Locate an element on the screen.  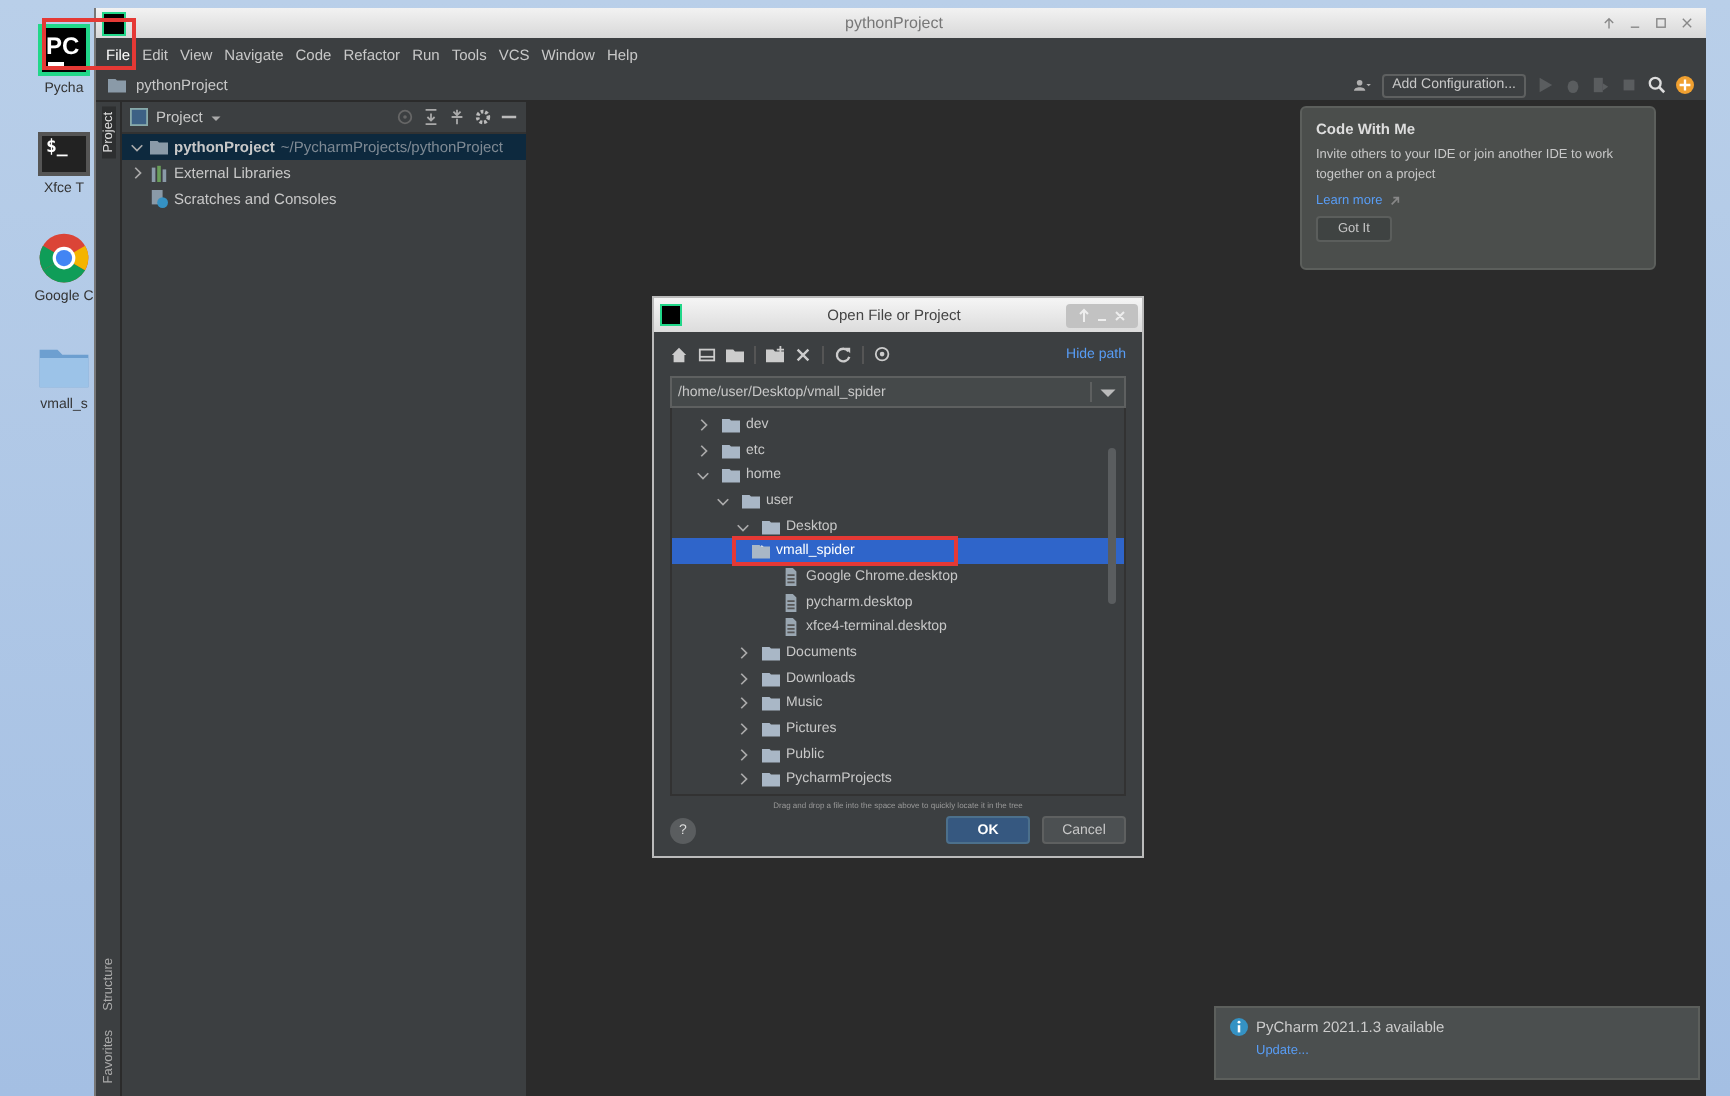
info-icon is located at coordinates (1239, 1027).